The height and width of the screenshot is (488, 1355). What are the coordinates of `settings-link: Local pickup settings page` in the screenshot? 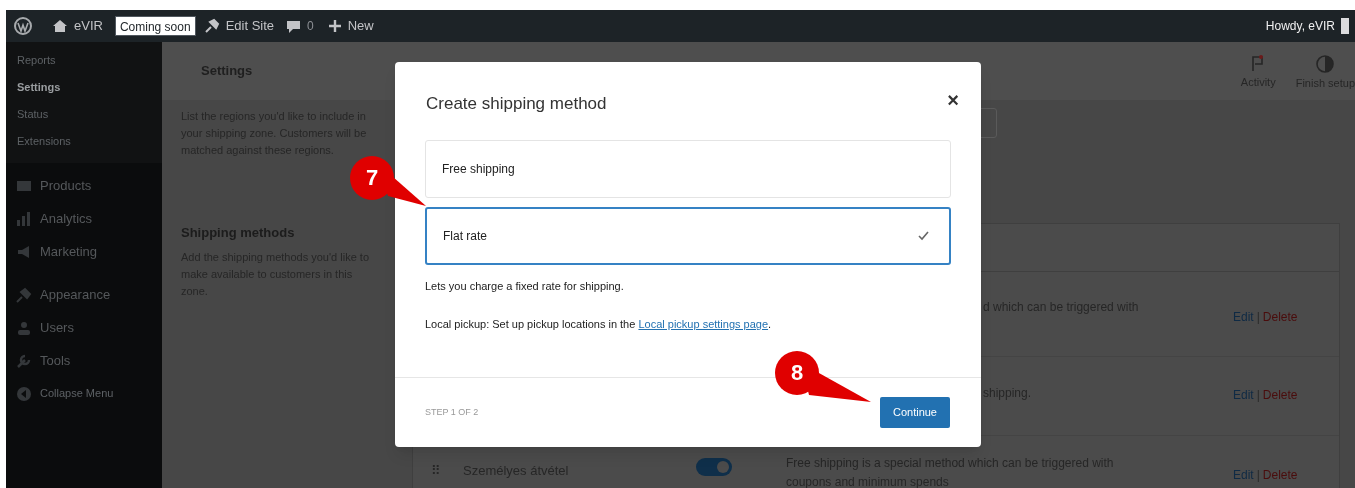 It's located at (703, 324).